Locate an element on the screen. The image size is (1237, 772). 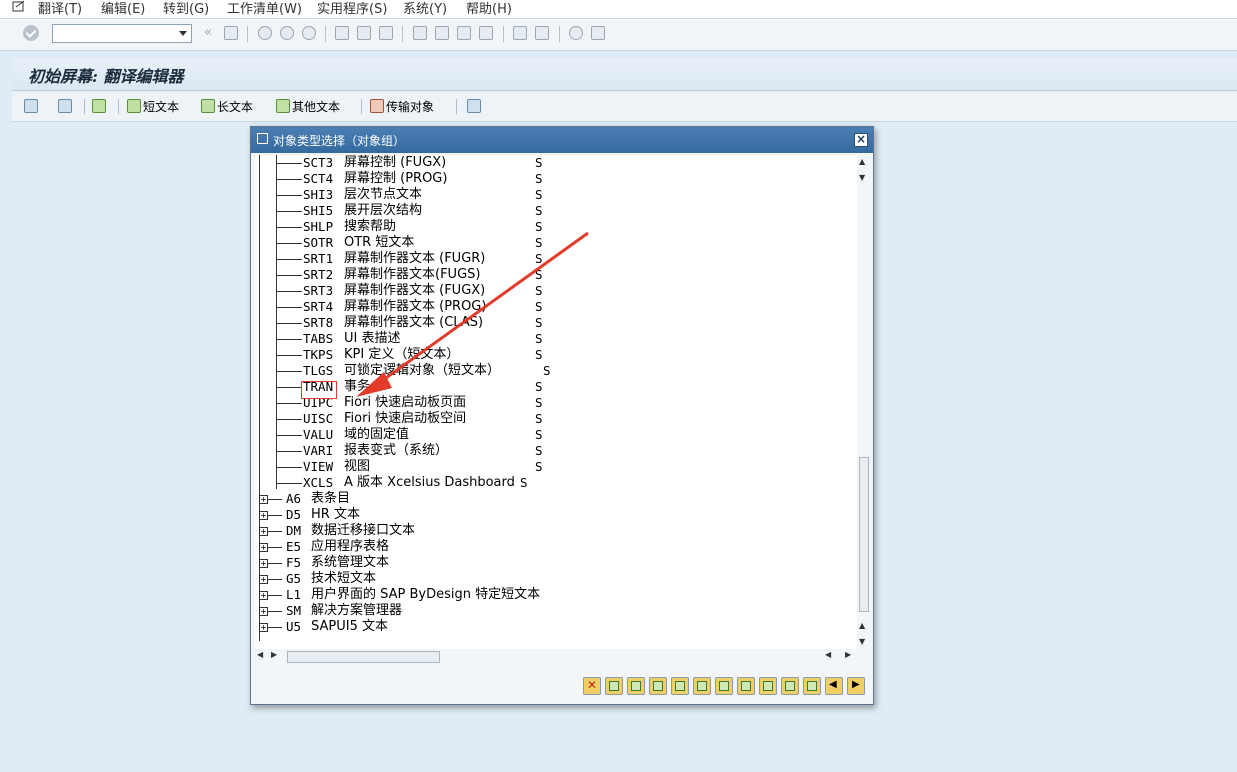
long-text-button: 长文本 is located at coordinates (227, 106).